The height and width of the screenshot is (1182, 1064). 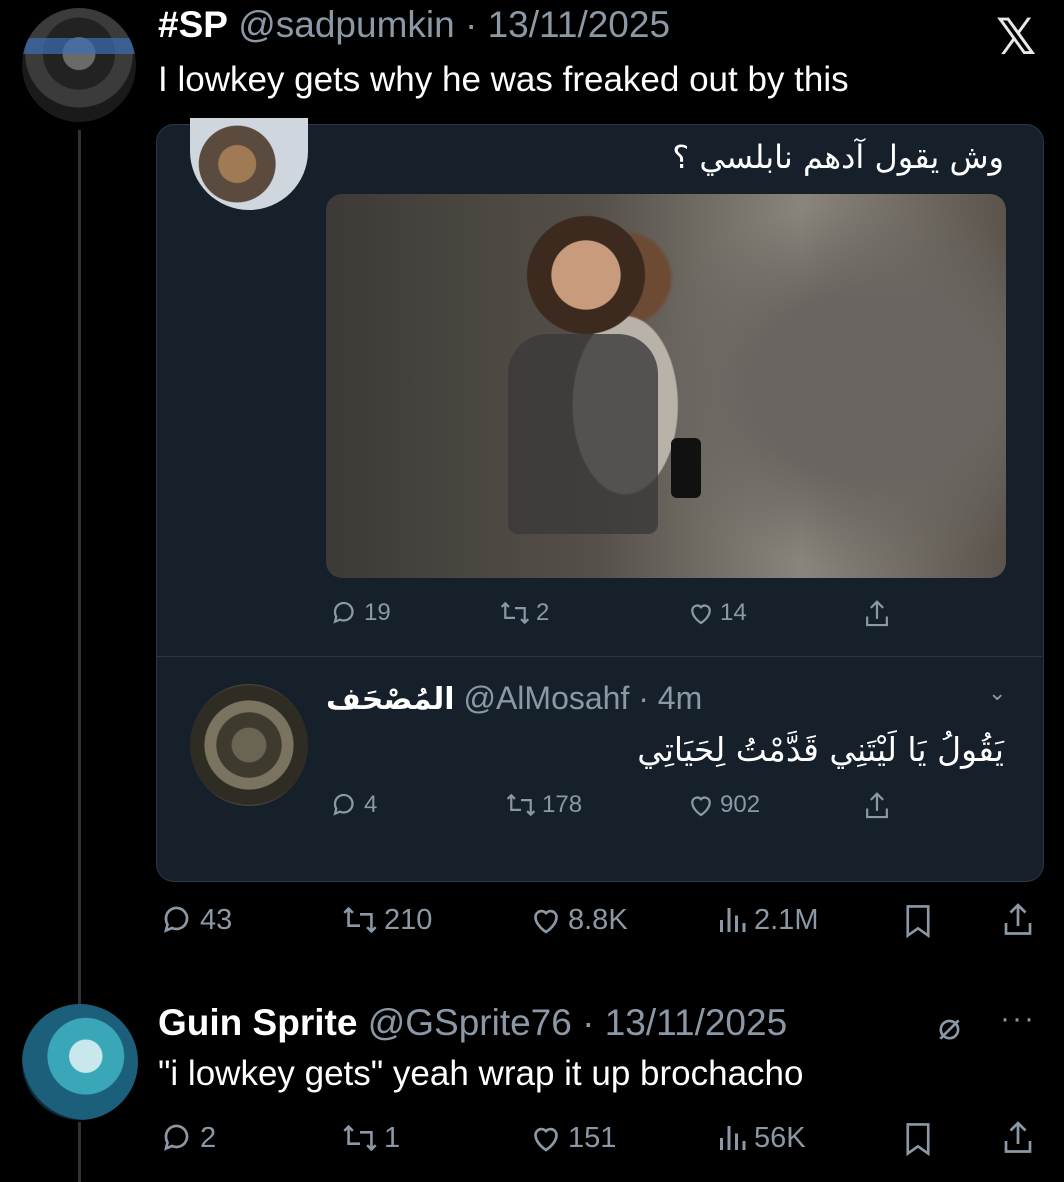 What do you see at coordinates (79, 570) in the screenshot?
I see `thread-connector-line` at bounding box center [79, 570].